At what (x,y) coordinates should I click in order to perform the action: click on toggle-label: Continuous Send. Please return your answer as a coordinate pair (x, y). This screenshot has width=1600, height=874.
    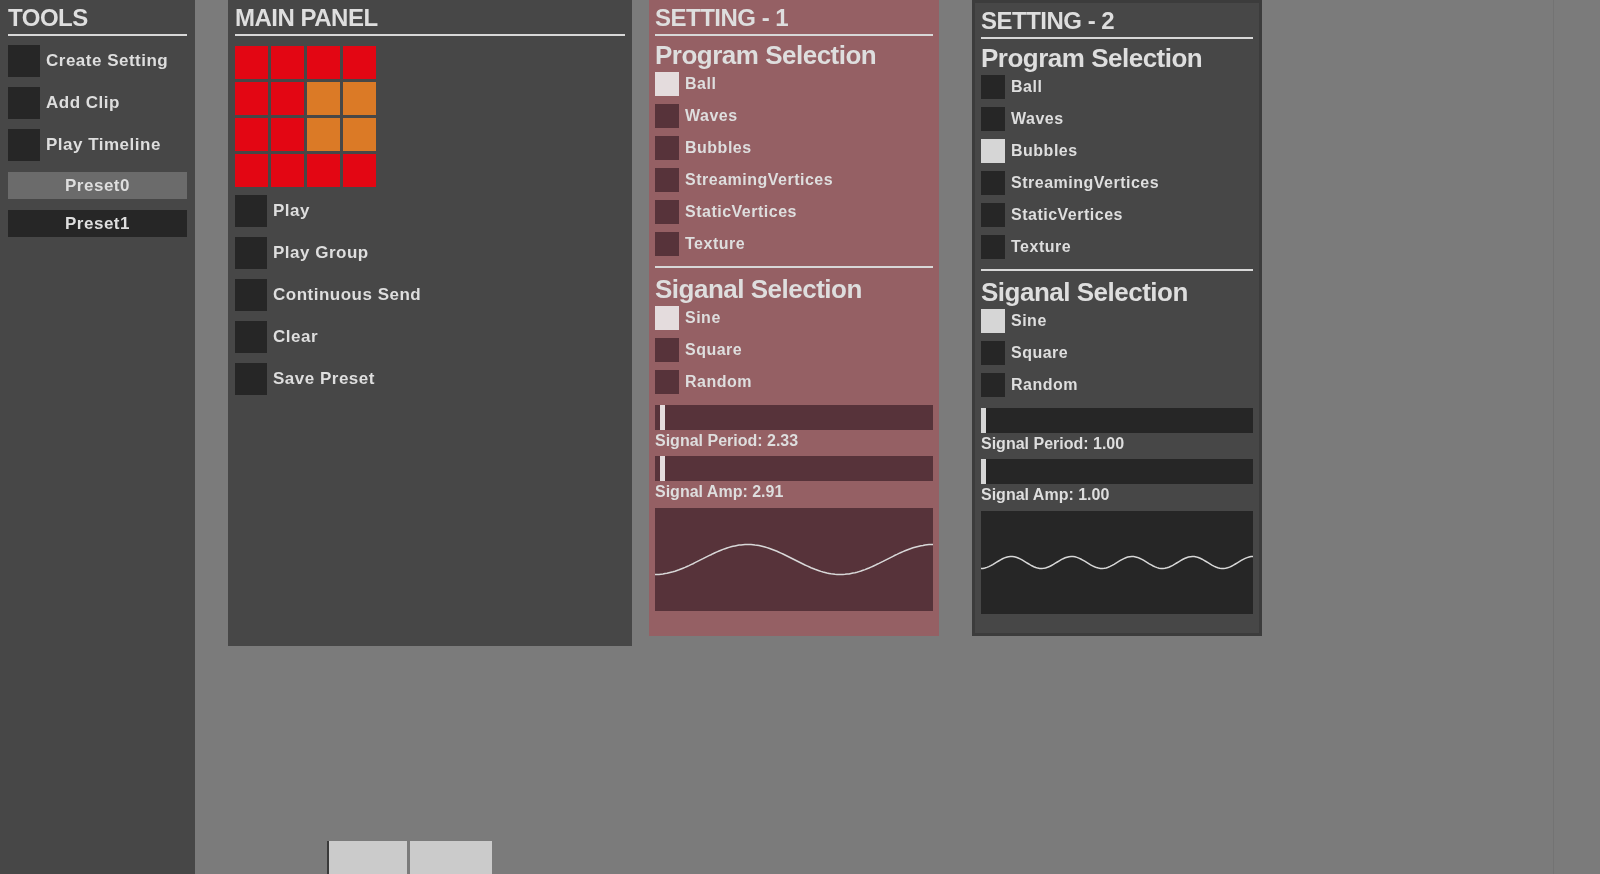
    Looking at the image, I should click on (347, 295).